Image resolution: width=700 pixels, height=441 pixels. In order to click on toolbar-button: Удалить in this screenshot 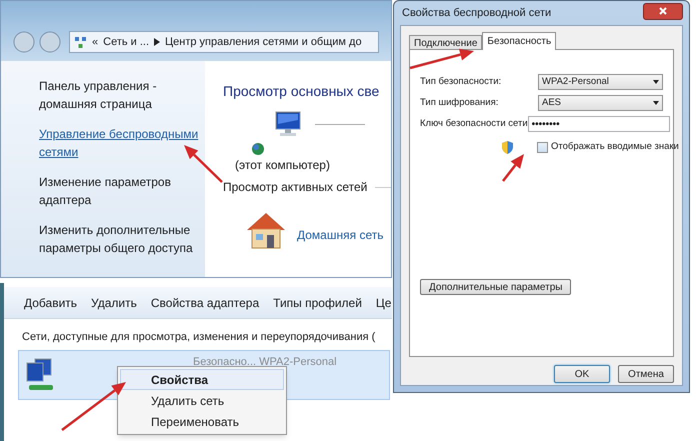, I will do `click(114, 303)`.